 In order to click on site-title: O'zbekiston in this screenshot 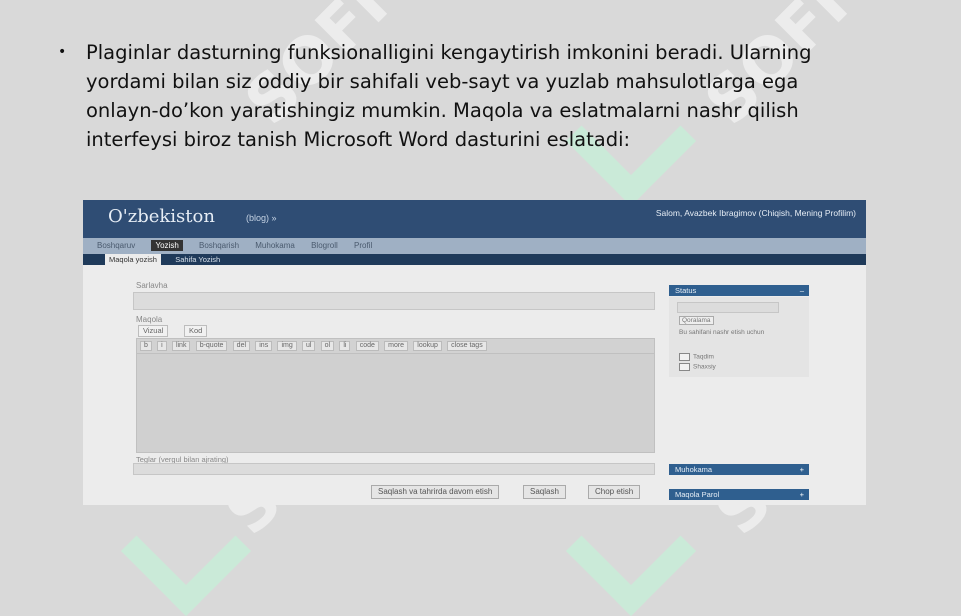, I will do `click(161, 216)`.